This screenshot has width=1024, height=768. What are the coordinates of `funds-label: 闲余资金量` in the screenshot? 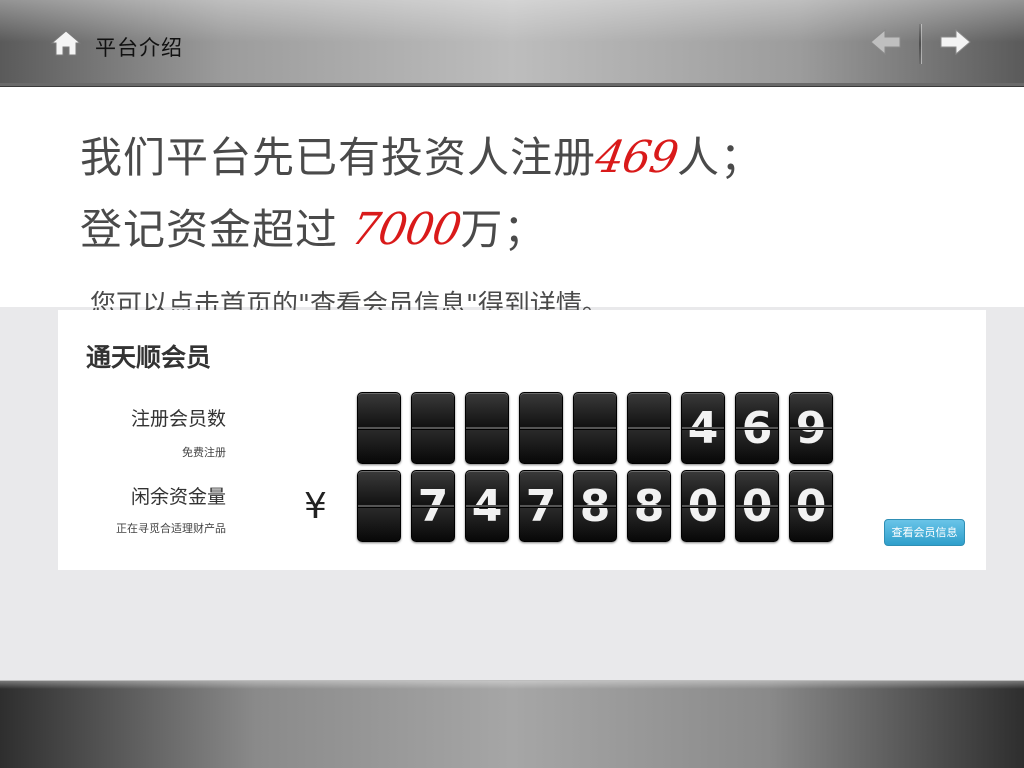 It's located at (178, 497).